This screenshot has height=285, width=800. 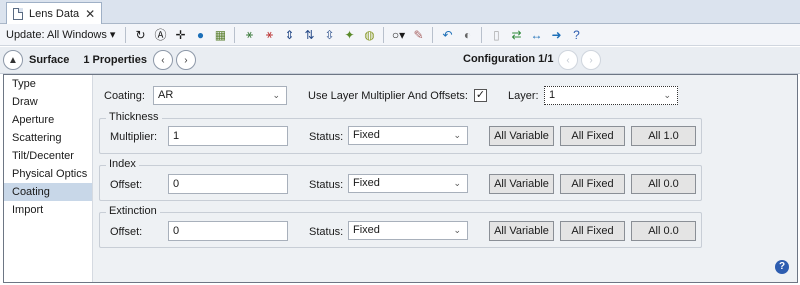 I want to click on thickness-title: Thickness, so click(x=134, y=117).